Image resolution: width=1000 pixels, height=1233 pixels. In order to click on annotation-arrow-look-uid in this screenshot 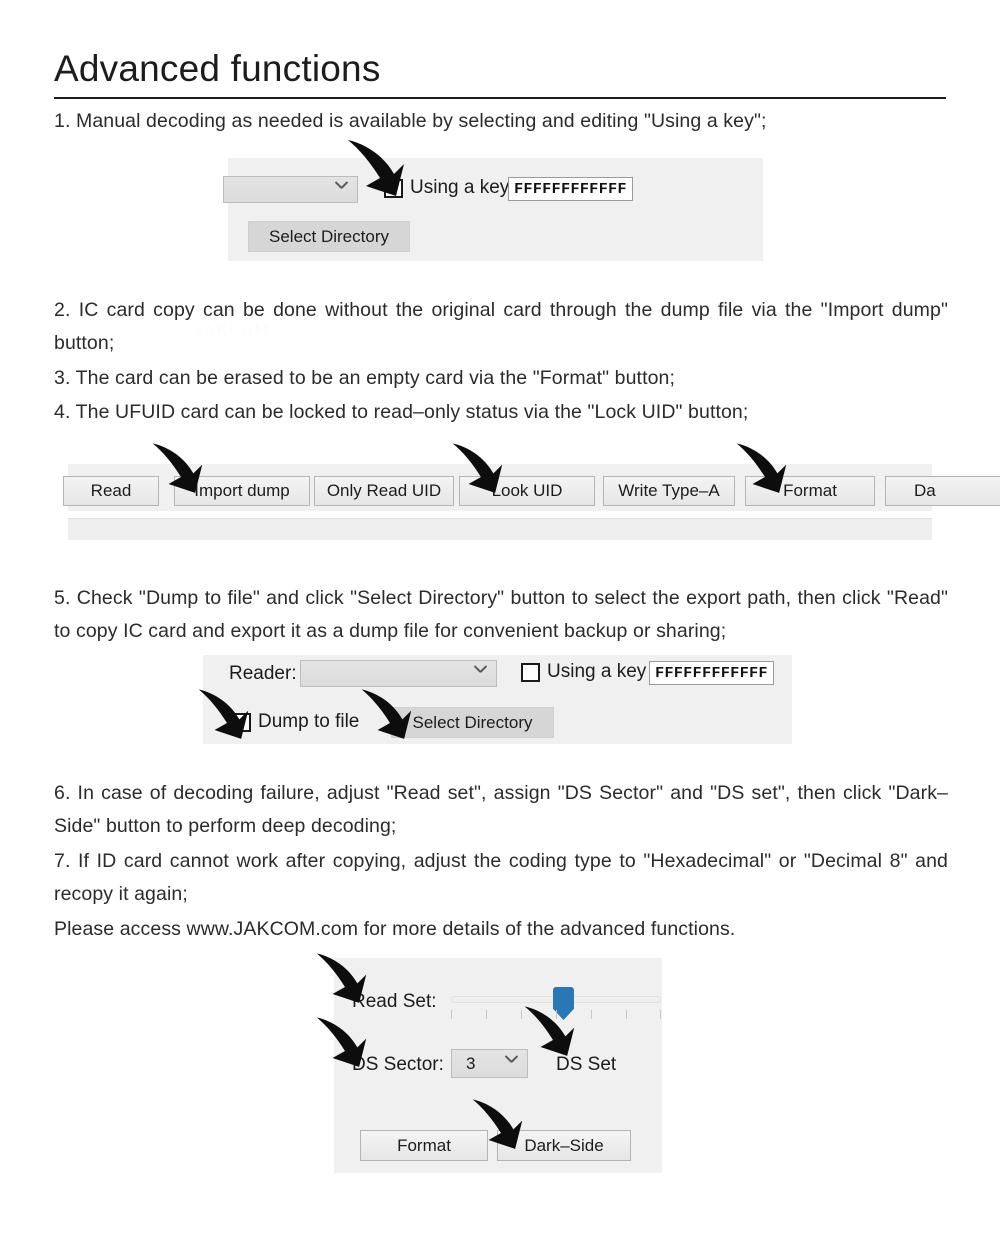, I will do `click(477, 468)`.